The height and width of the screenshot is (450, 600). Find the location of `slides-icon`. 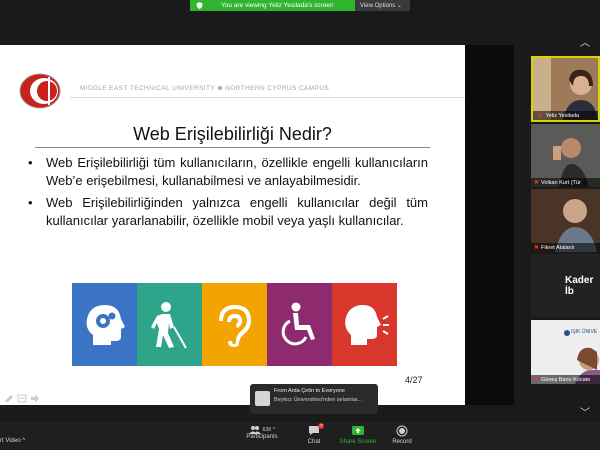

slides-icon is located at coordinates (22, 396).